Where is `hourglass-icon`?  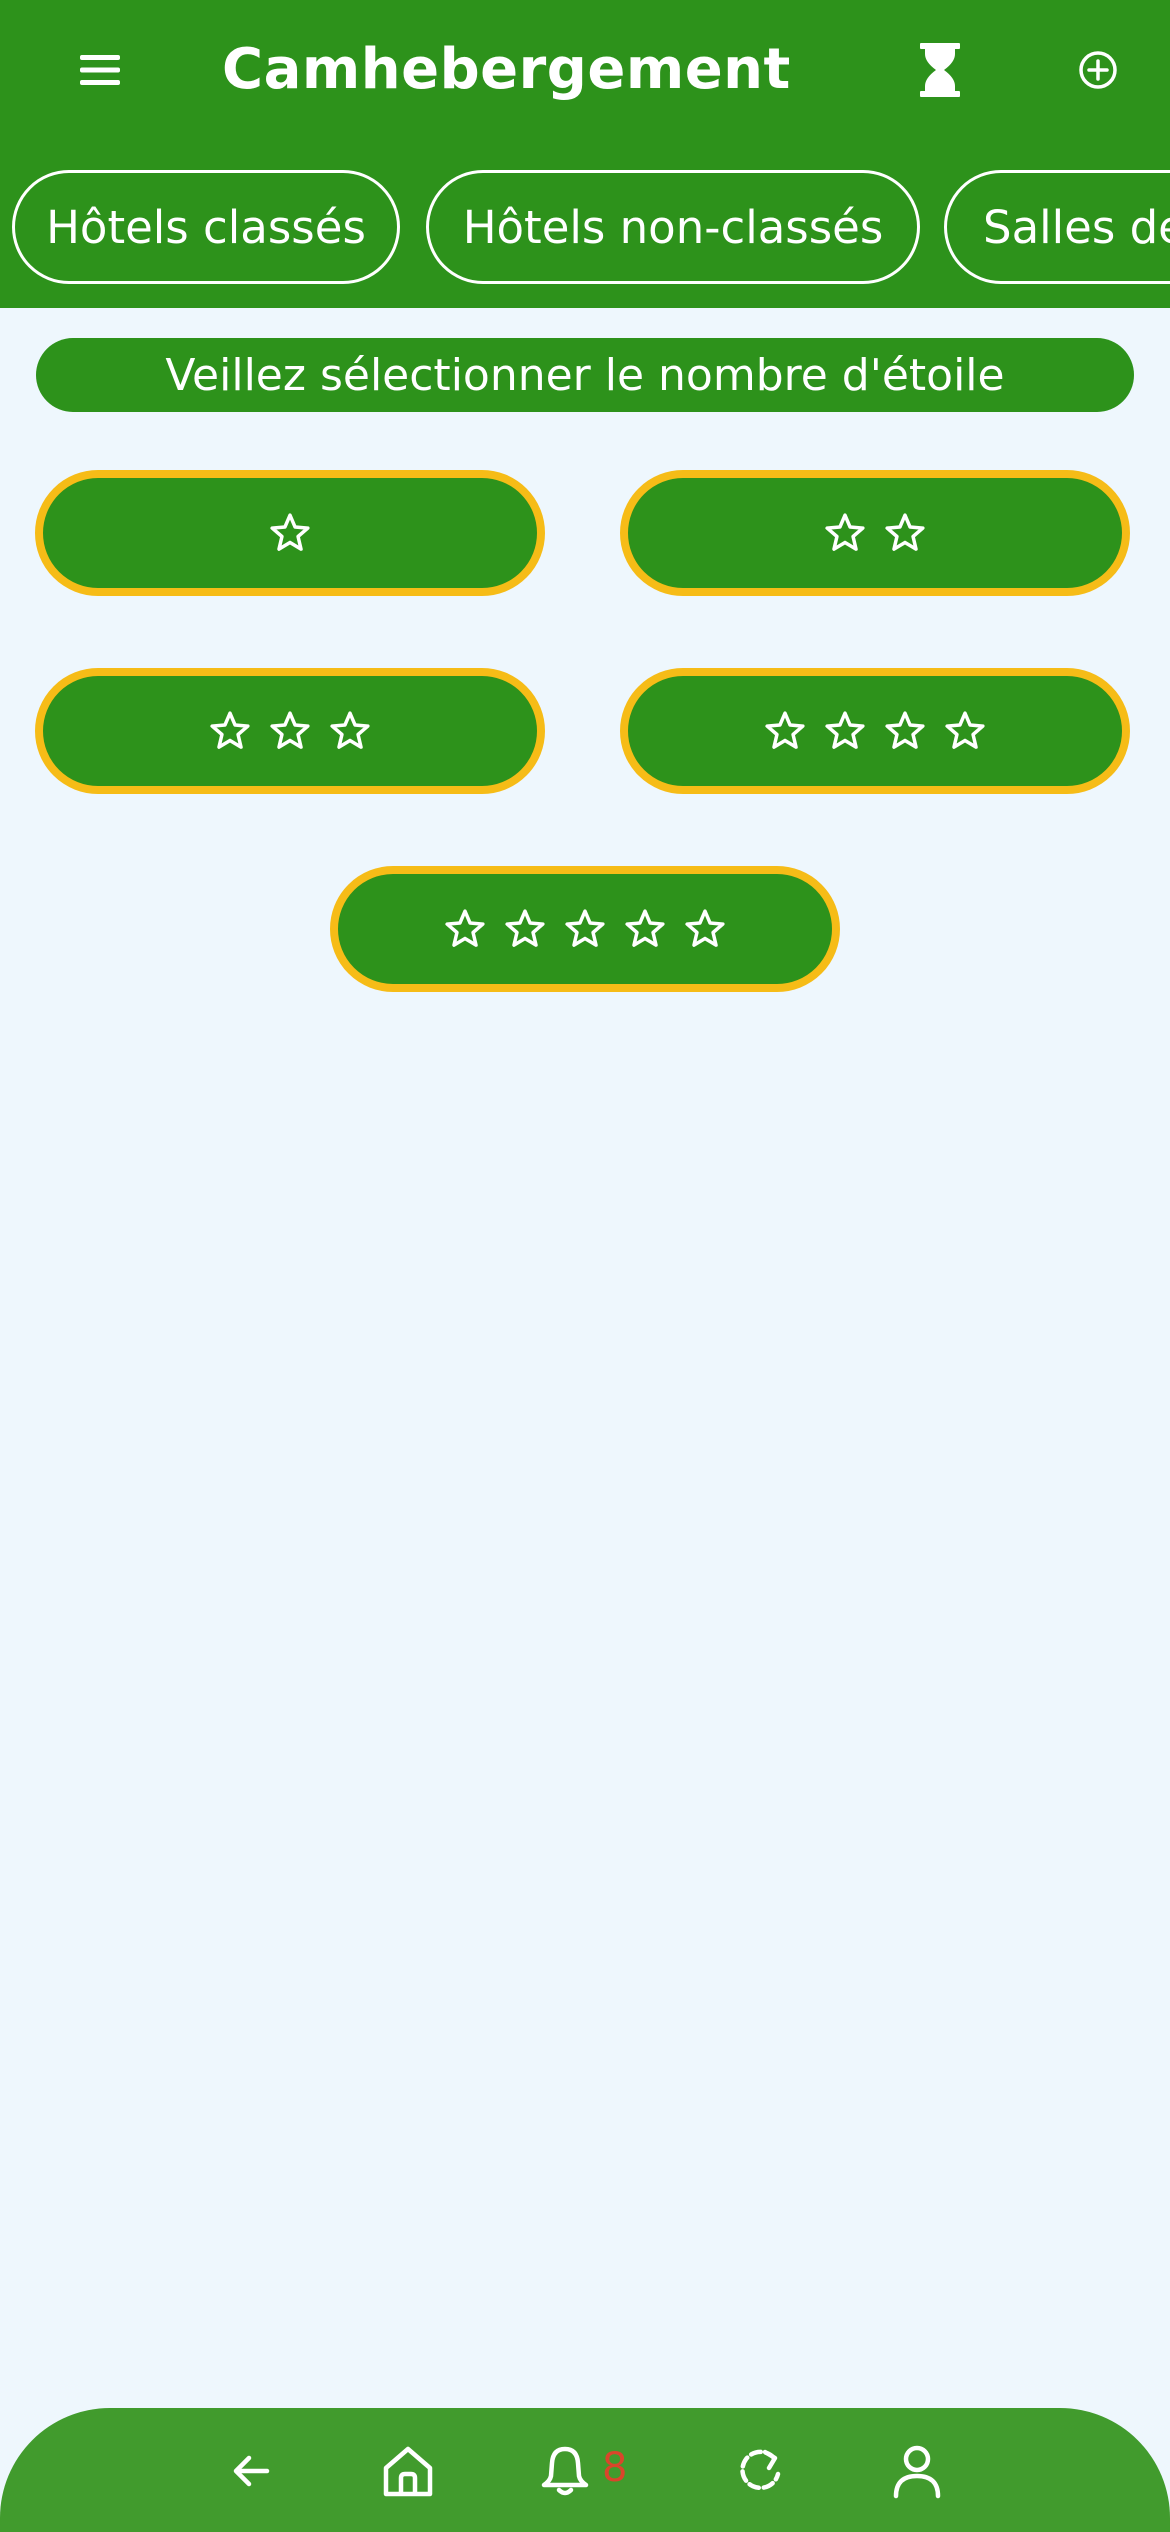 hourglass-icon is located at coordinates (940, 70).